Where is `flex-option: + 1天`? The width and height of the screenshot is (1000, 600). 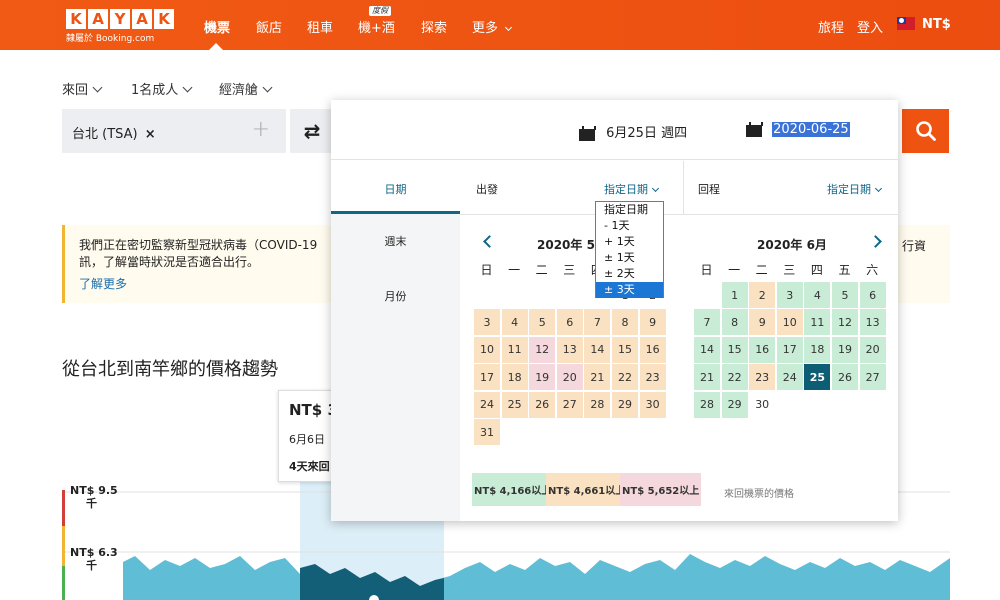
flex-option: + 1天 is located at coordinates (629, 242).